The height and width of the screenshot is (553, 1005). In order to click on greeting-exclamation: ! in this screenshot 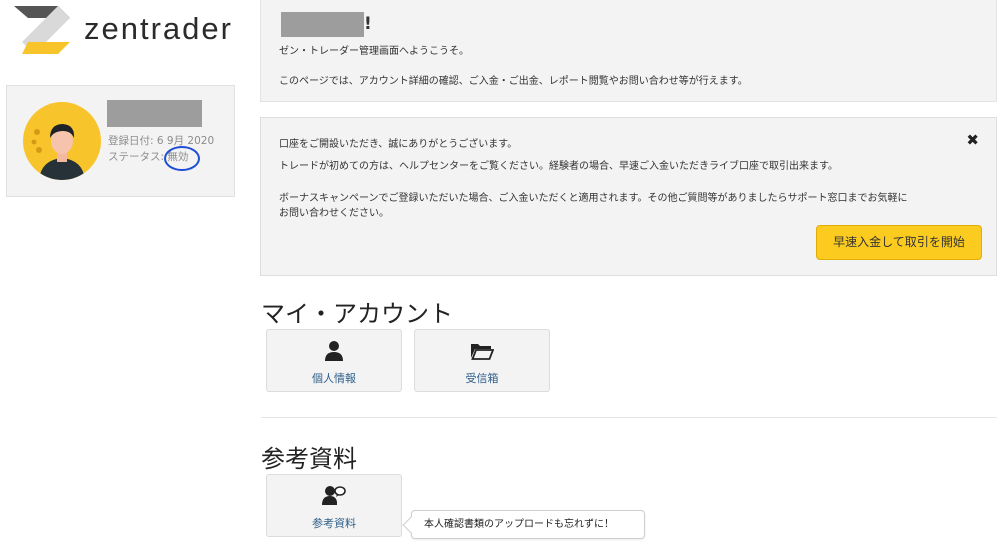, I will do `click(368, 24)`.